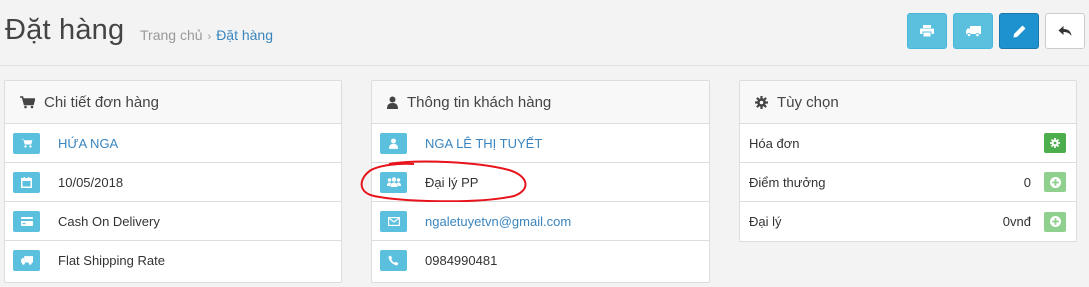  I want to click on reward-points-row: Điểm thưởng 0, so click(908, 182).